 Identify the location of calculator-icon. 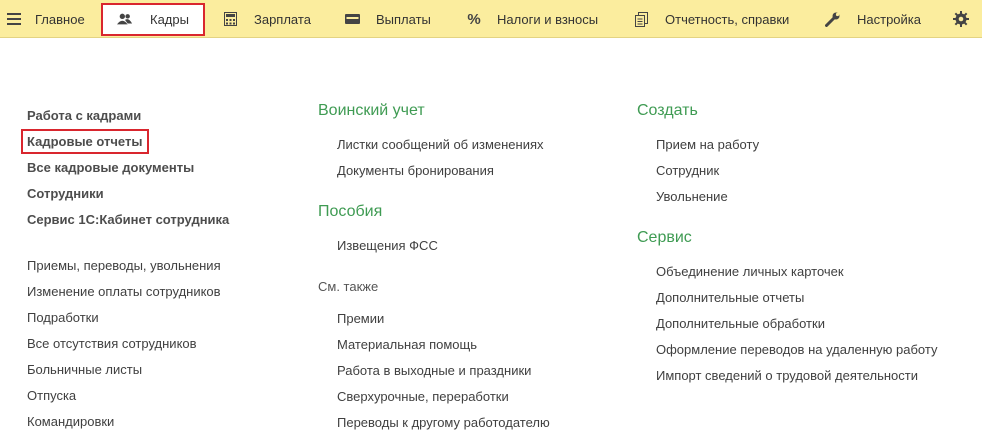
(230, 19).